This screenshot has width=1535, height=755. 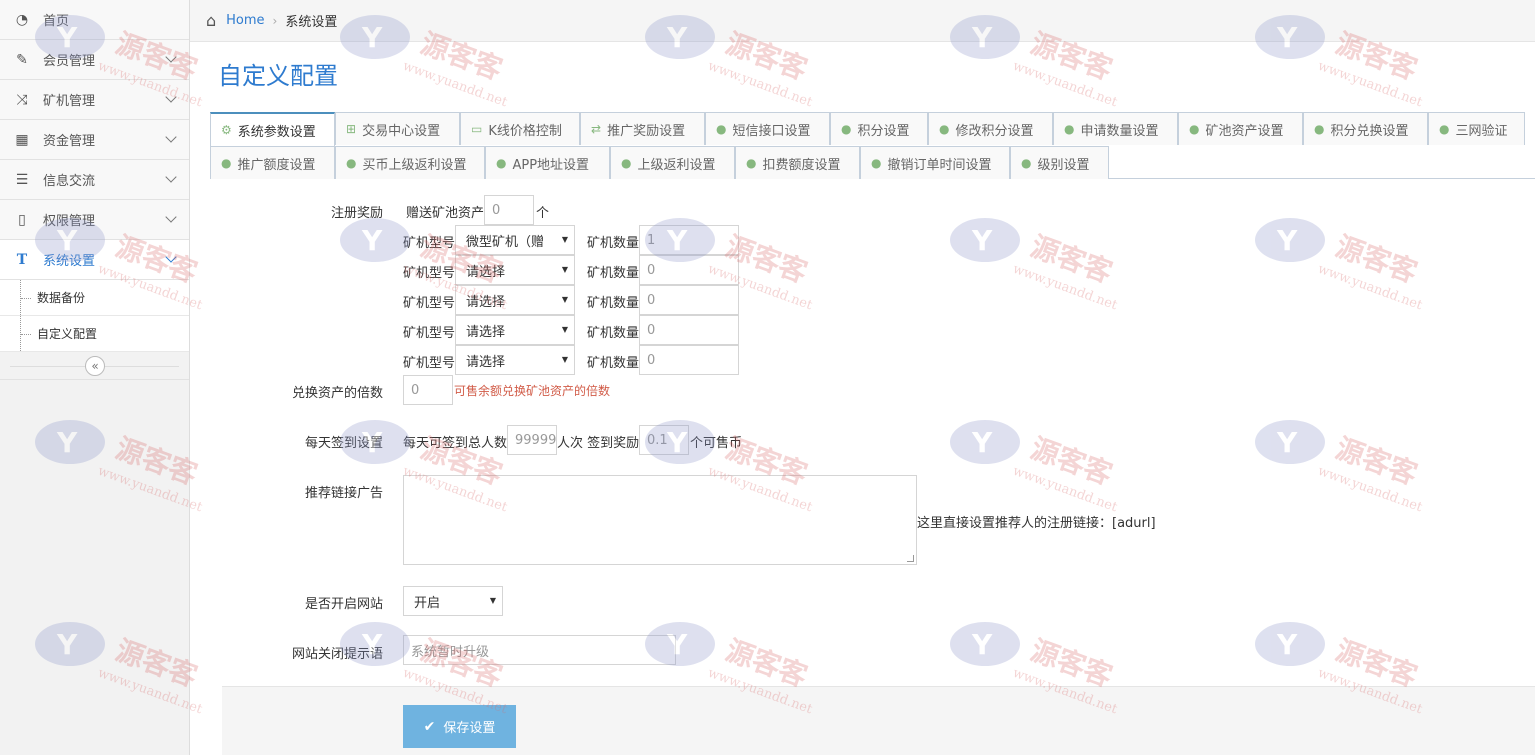 I want to click on register-reward-label: 注册奖励, so click(x=356, y=213).